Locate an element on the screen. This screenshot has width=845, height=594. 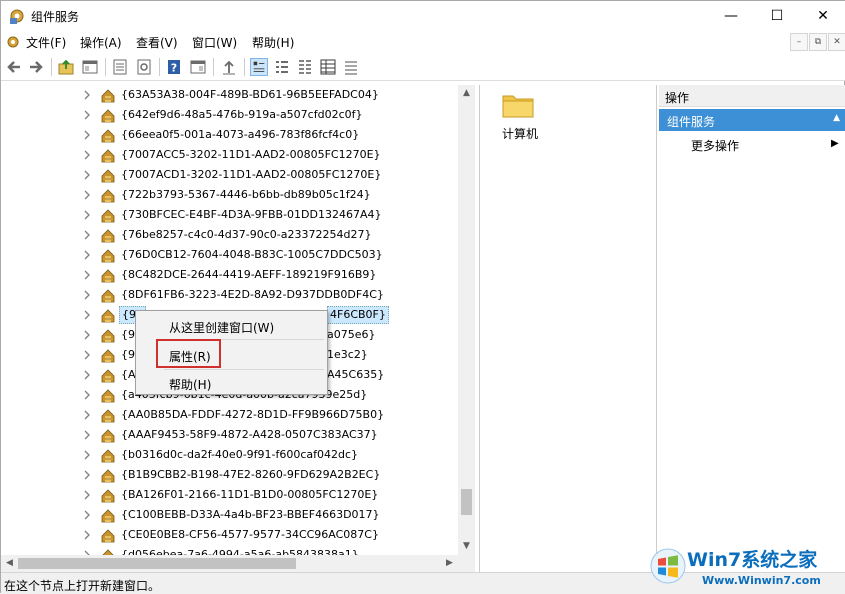
tree-item: {BA126F01-2166-11D1-B1D0-00805FC1270E} is located at coordinates (230, 495).